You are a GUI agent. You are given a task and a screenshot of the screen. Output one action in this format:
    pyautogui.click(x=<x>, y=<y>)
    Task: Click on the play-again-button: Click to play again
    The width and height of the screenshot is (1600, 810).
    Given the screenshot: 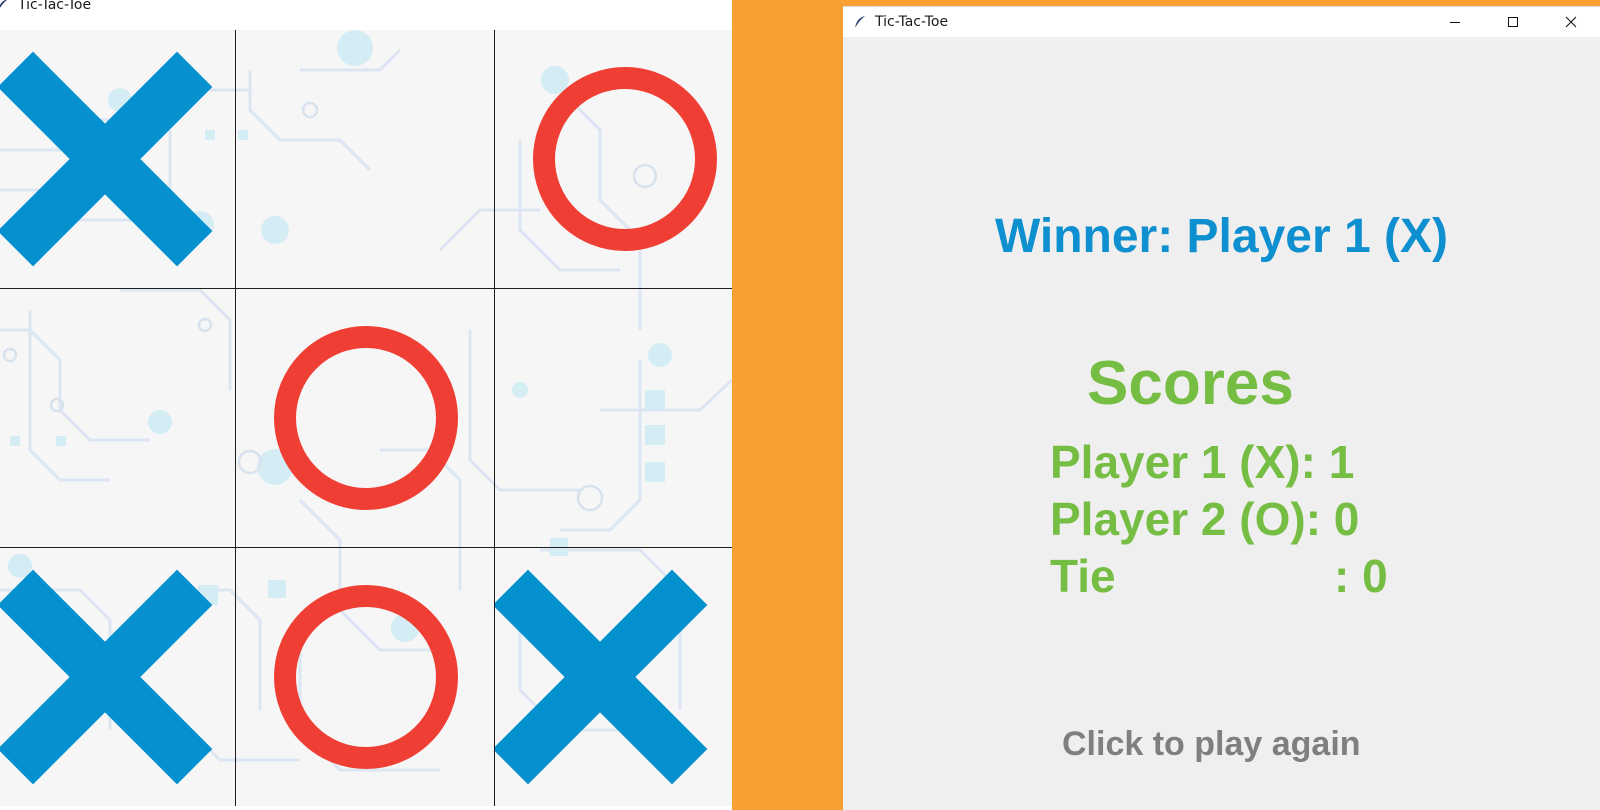 What is the action you would take?
    pyautogui.click(x=1211, y=744)
    